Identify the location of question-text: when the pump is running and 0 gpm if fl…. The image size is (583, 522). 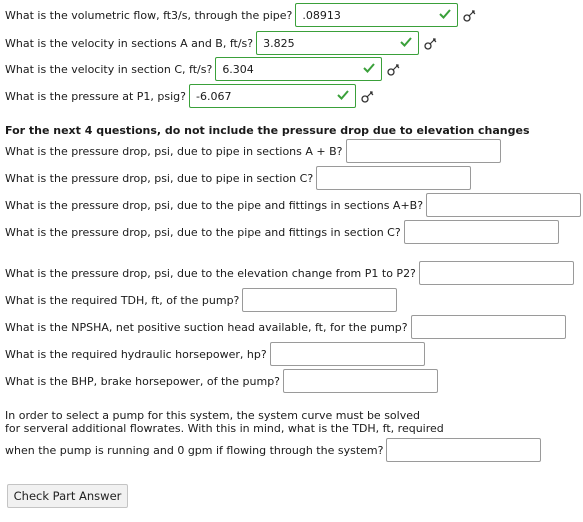
(194, 450).